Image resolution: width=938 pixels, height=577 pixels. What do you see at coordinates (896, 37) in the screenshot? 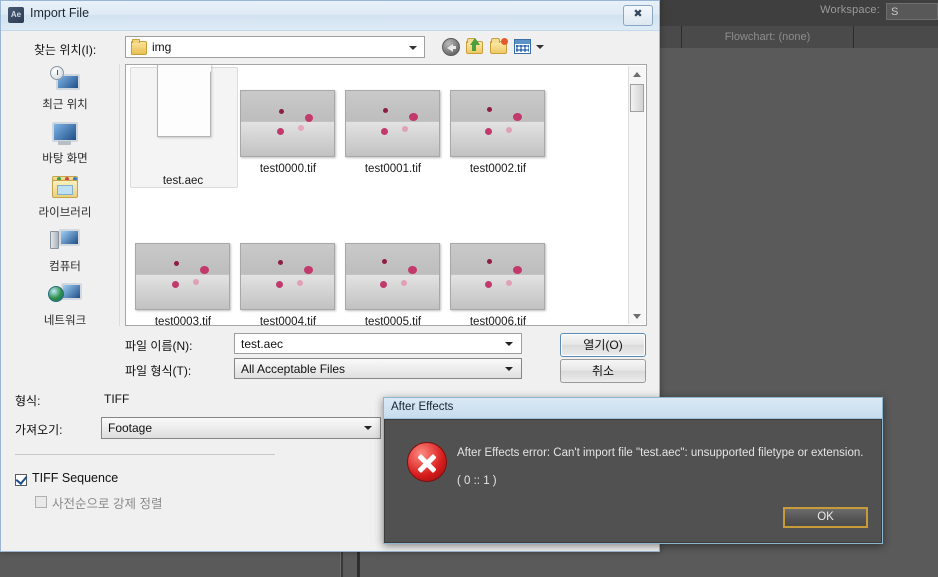
I see `ae-panel-tab-right` at bounding box center [896, 37].